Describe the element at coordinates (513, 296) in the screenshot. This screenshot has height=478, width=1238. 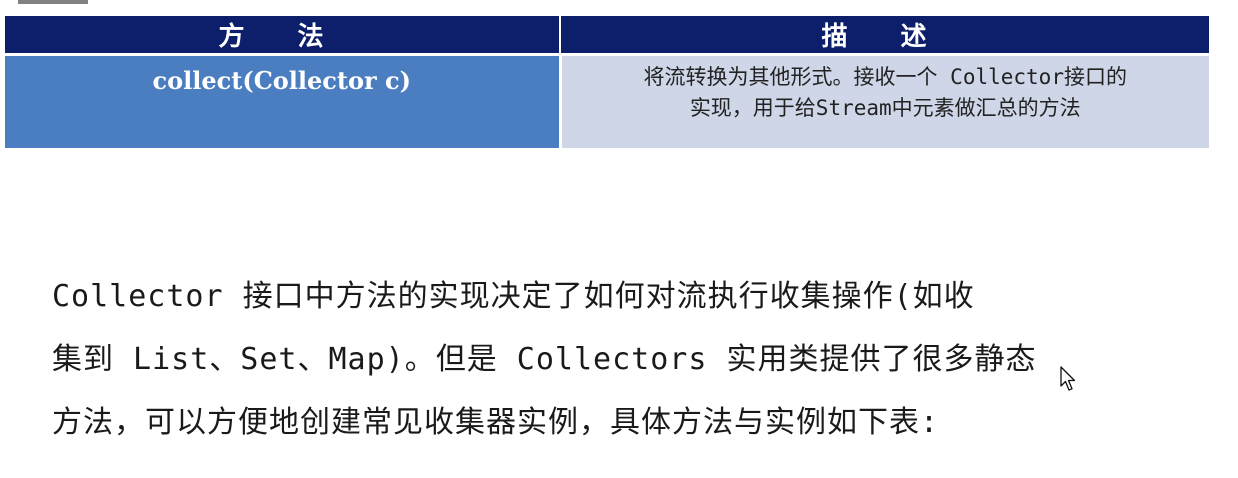
I see `paragraph-line-1: Collector 接口中方法的实现决定了如何对流执行收集操作(如收` at that location.